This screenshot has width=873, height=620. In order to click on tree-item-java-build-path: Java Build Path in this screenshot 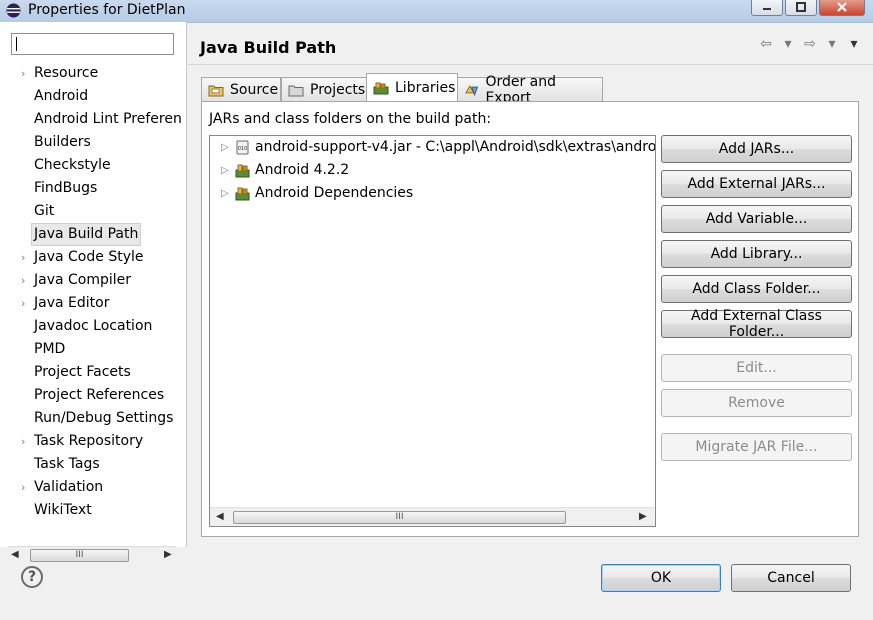, I will do `click(93, 234)`.